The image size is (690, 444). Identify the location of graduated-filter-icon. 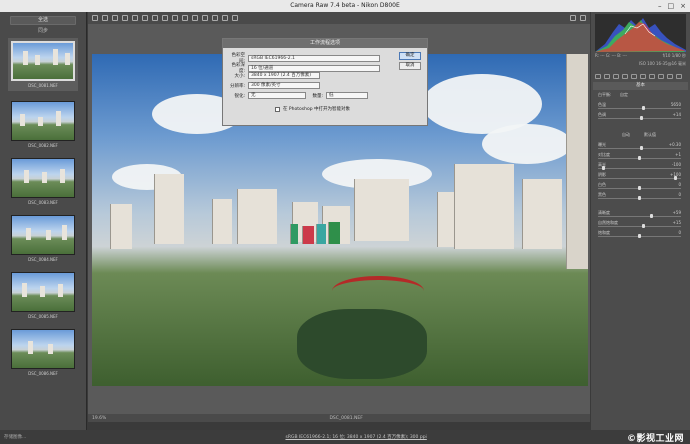
(195, 18).